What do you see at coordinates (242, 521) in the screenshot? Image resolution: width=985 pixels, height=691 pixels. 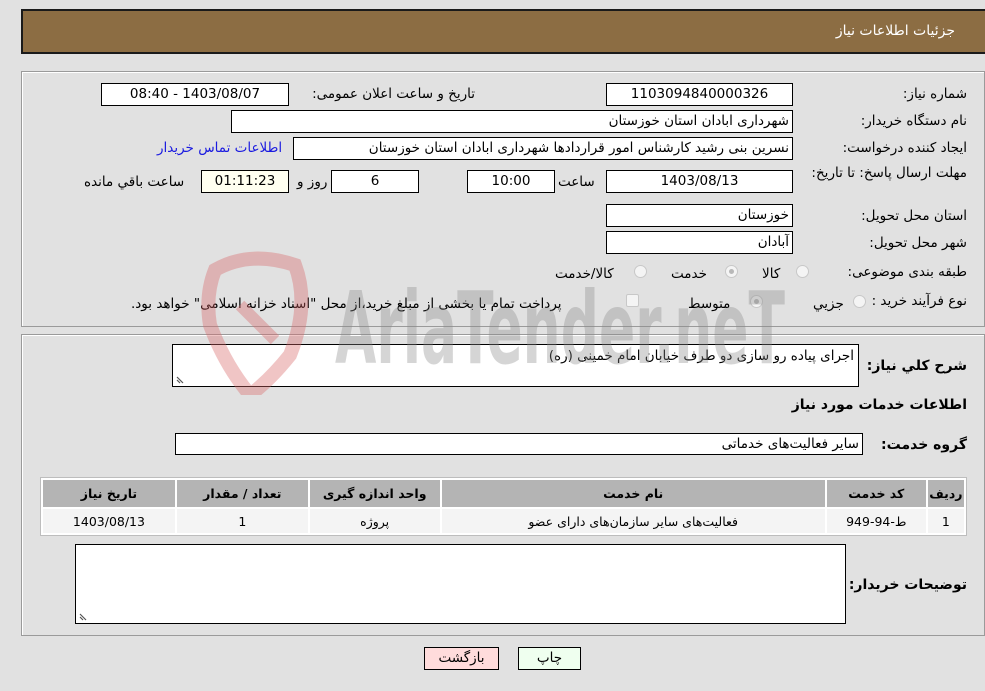 I see `cell-quantity: 1` at bounding box center [242, 521].